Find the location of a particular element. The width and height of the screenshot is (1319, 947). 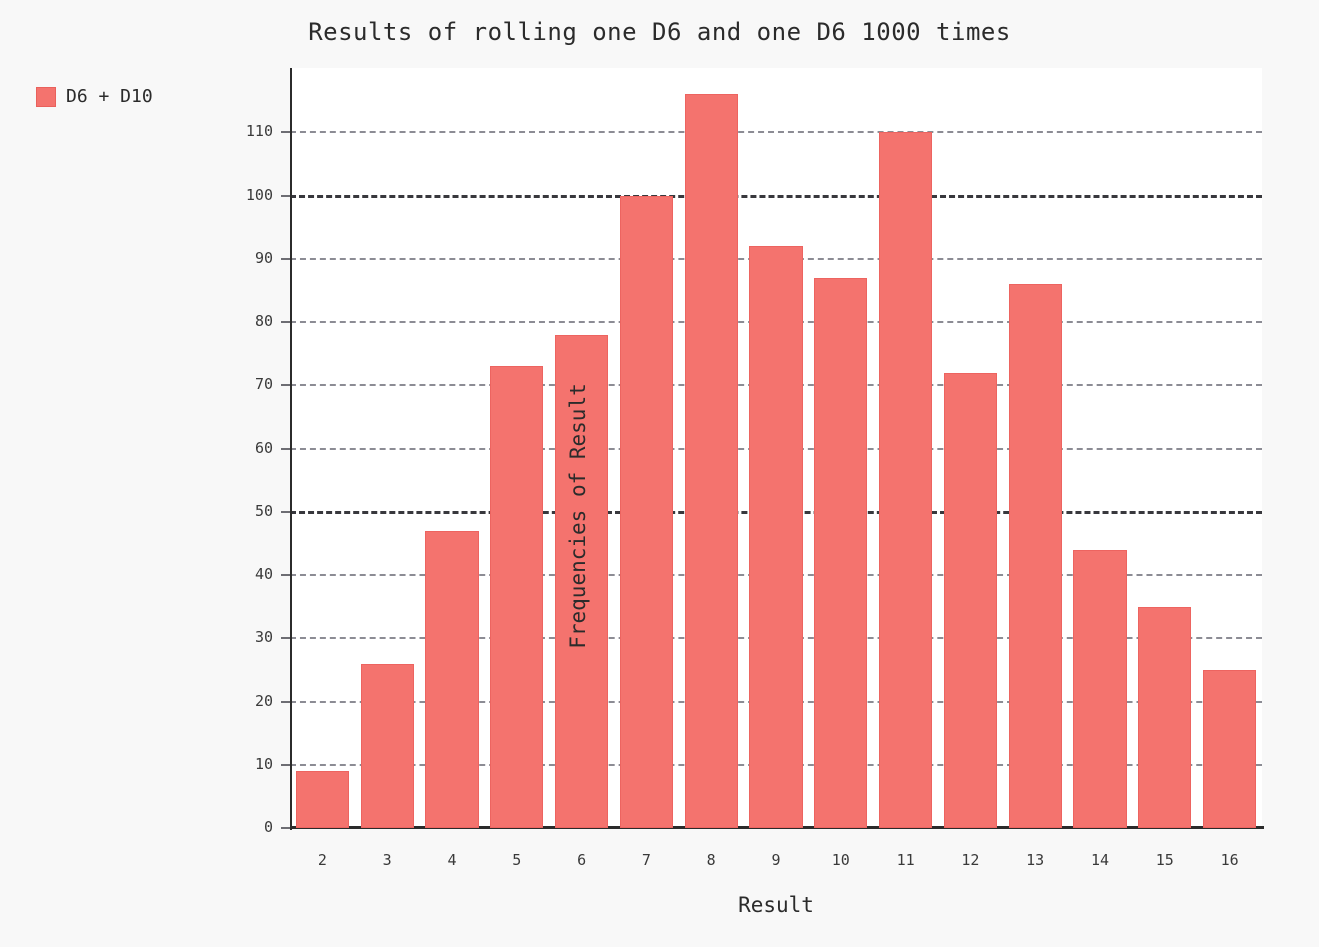

y-tick-label: 50 is located at coordinates (263, 510).